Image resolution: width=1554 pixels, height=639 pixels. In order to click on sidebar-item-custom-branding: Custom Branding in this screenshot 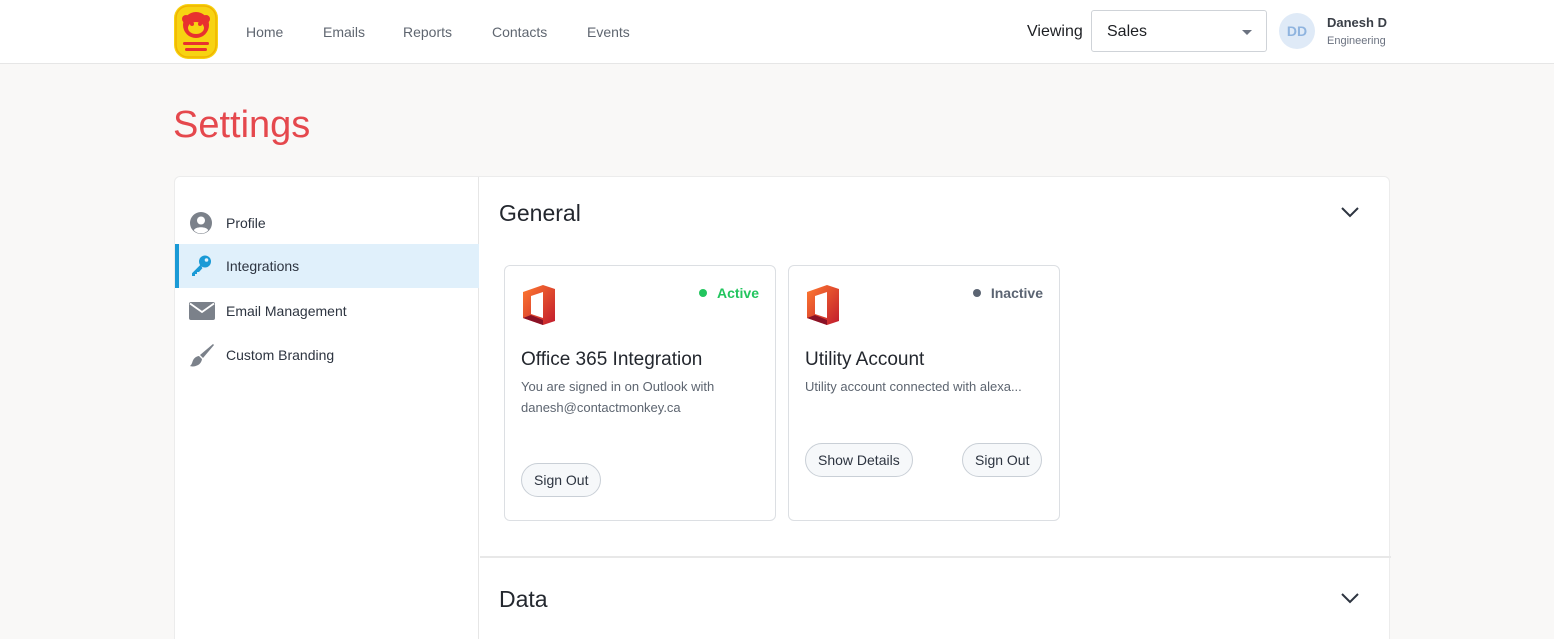, I will do `click(327, 355)`.